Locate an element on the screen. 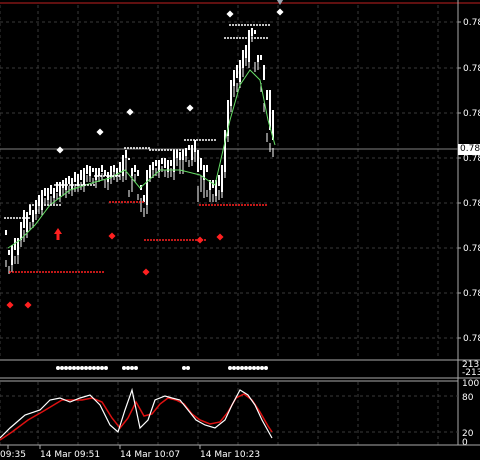 The width and height of the screenshot is (480, 460). time-tick-label: 14 Mar 10:07 is located at coordinates (150, 455).